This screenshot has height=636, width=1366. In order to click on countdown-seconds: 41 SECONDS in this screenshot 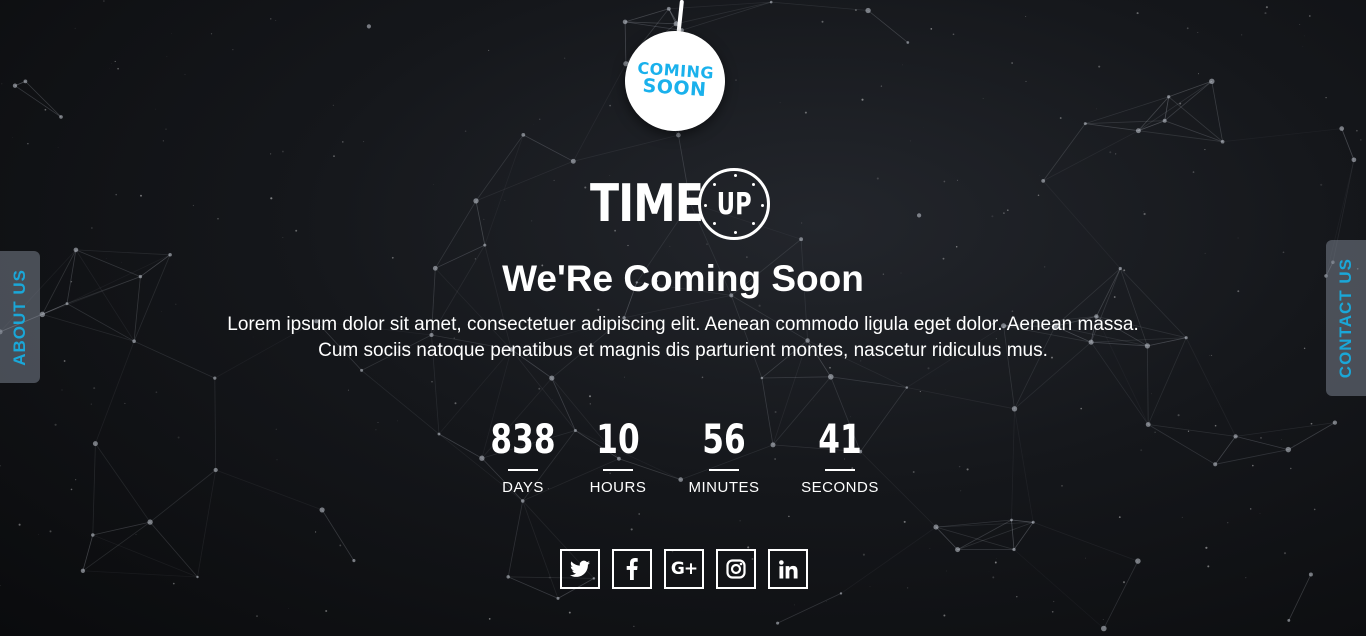, I will do `click(840, 455)`.